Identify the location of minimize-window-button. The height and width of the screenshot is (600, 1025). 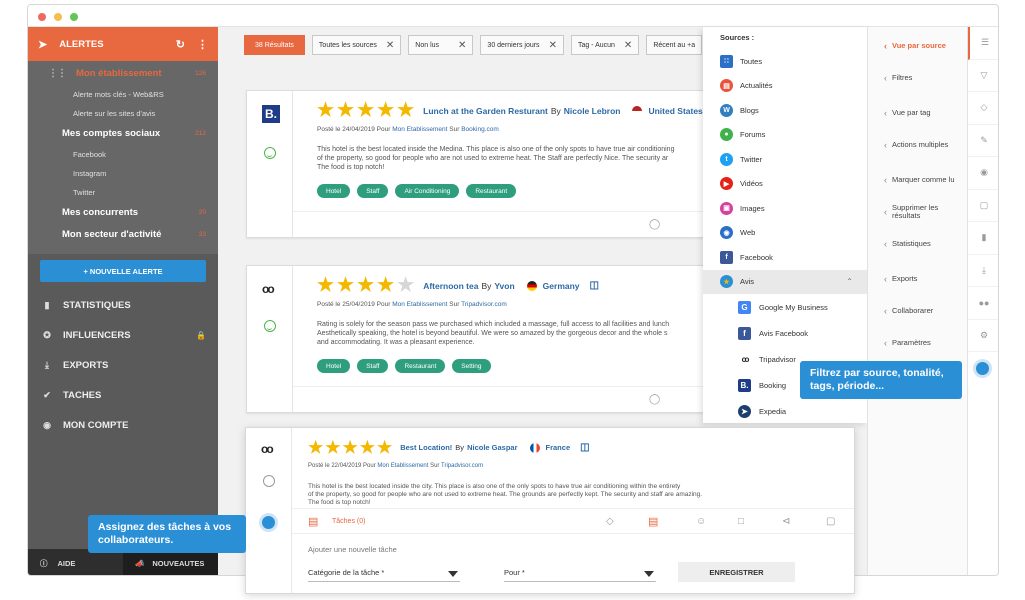
(58, 17).